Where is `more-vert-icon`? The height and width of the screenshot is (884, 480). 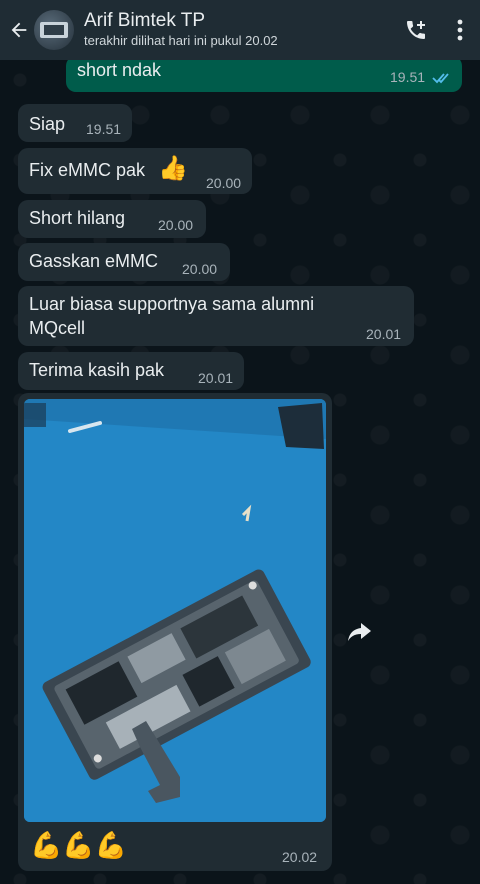 more-vert-icon is located at coordinates (460, 30).